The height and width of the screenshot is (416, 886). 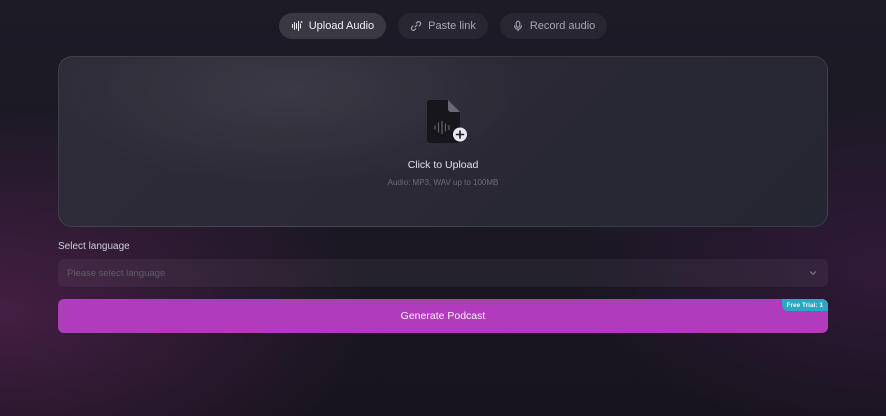 What do you see at coordinates (116, 273) in the screenshot?
I see `language-placeholder: Please select language` at bounding box center [116, 273].